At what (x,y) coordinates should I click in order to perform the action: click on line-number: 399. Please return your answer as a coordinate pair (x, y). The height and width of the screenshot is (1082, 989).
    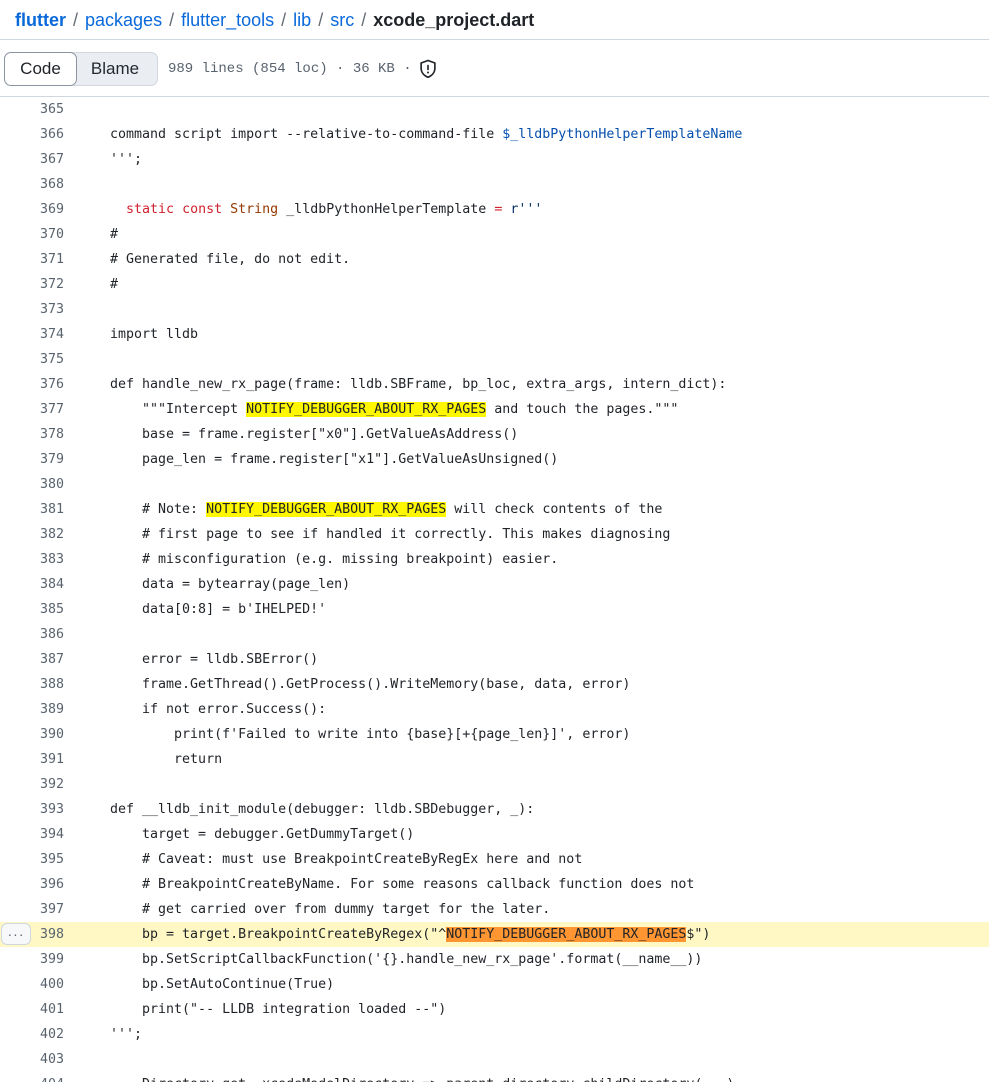
    Looking at the image, I should click on (32, 959).